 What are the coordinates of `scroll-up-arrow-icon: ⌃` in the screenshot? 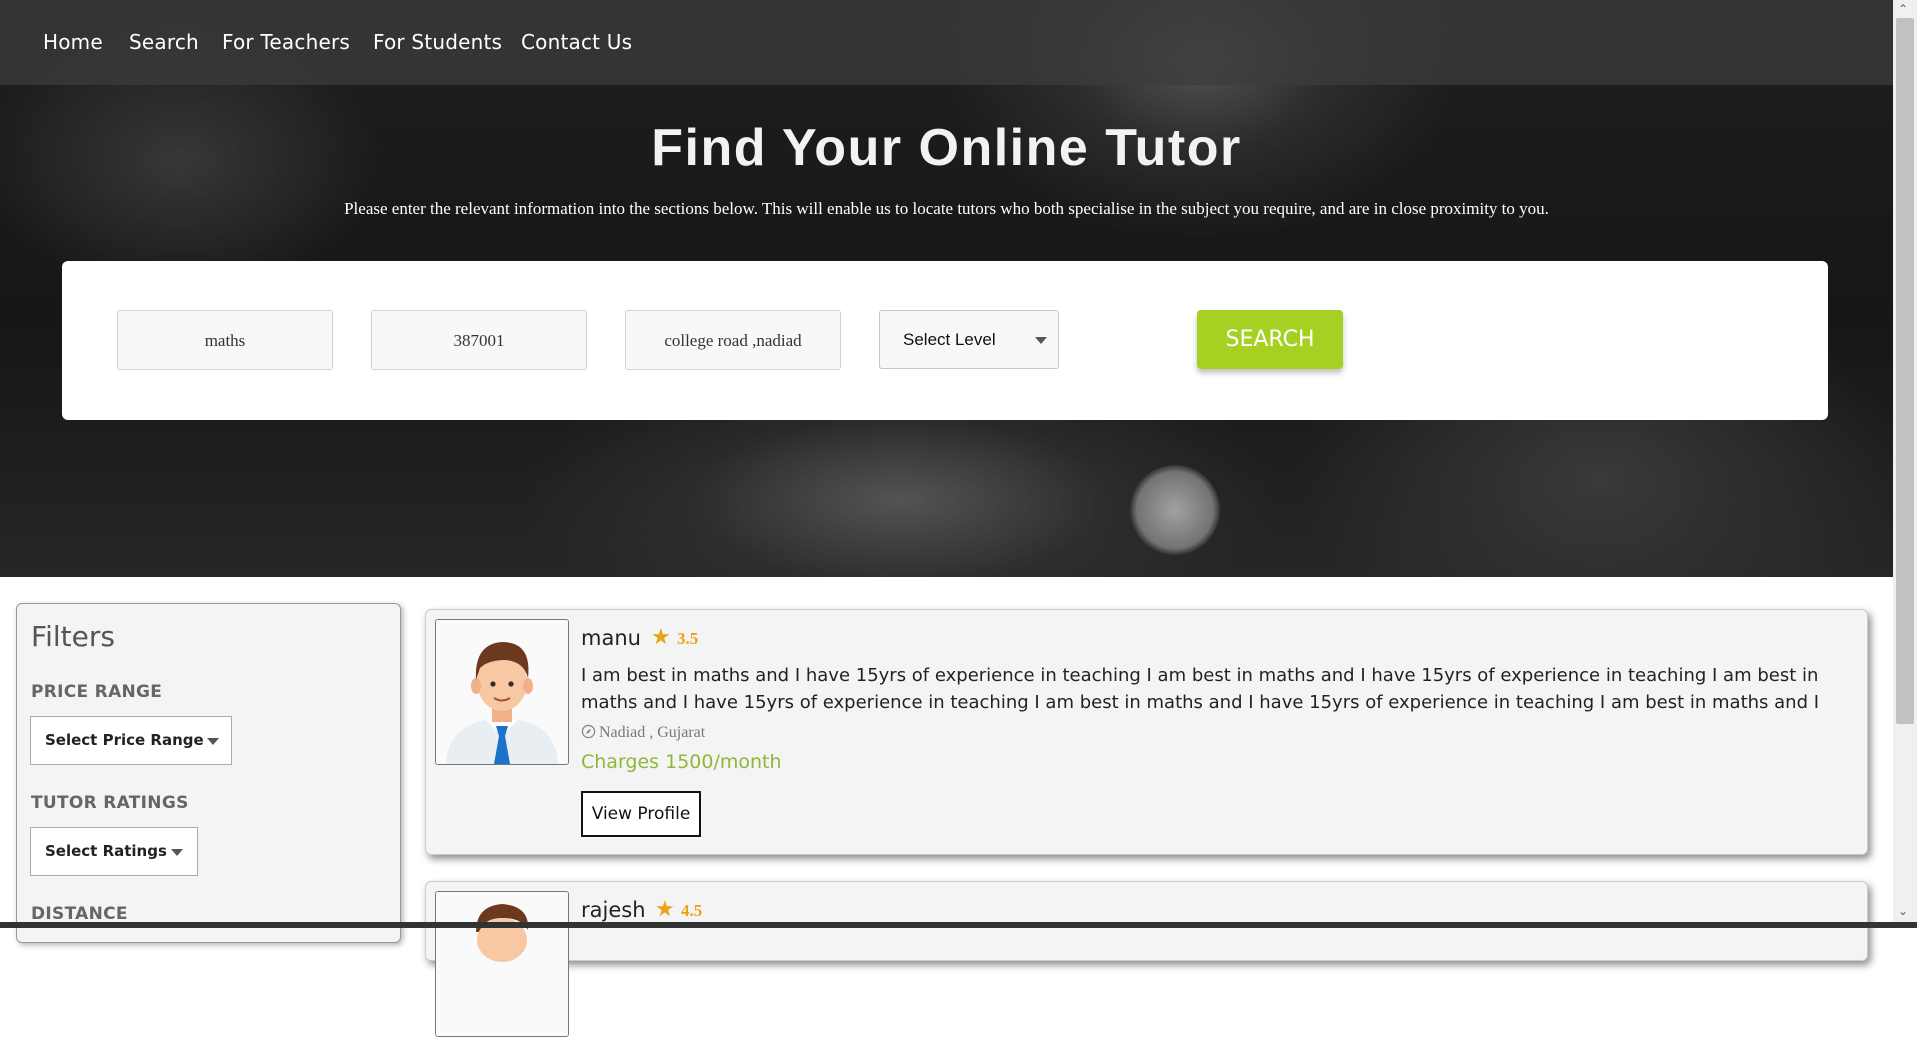 It's located at (1903, 9).